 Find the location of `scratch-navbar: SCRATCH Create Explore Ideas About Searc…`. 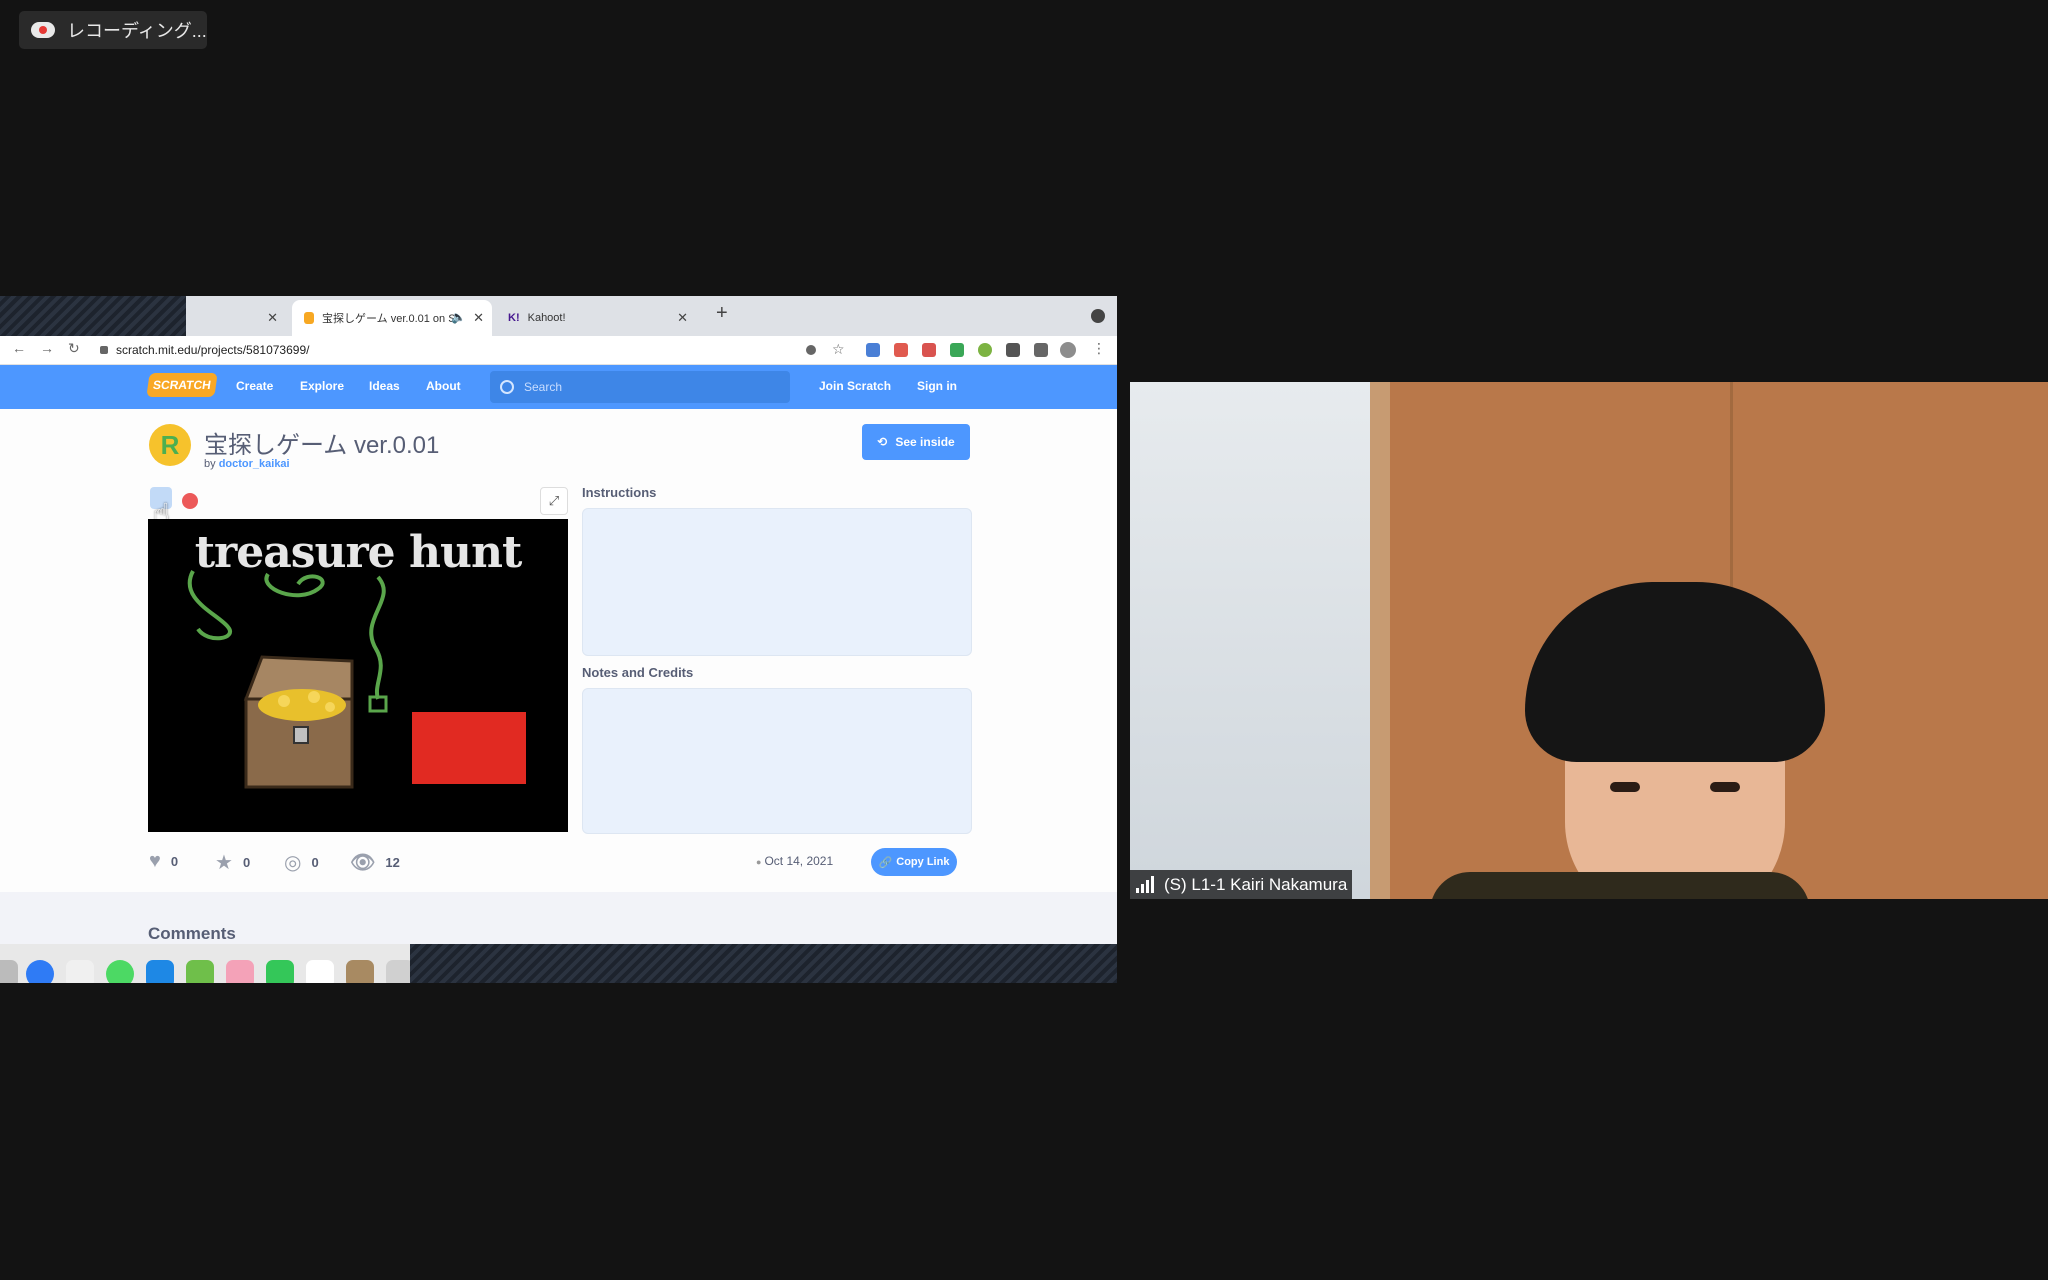

scratch-navbar: SCRATCH Create Explore Ideas About Searc… is located at coordinates (558, 387).